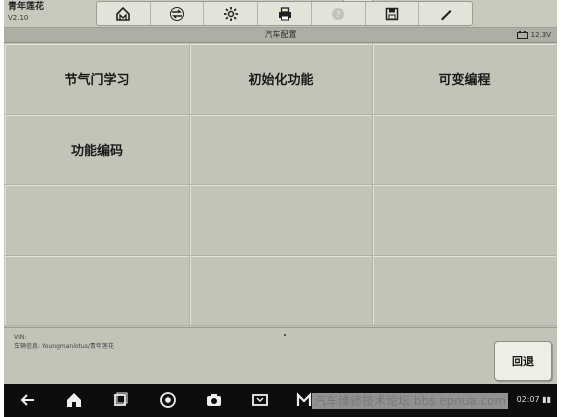  What do you see at coordinates (18, 18) in the screenshot?
I see `app-version: V2.10` at bounding box center [18, 18].